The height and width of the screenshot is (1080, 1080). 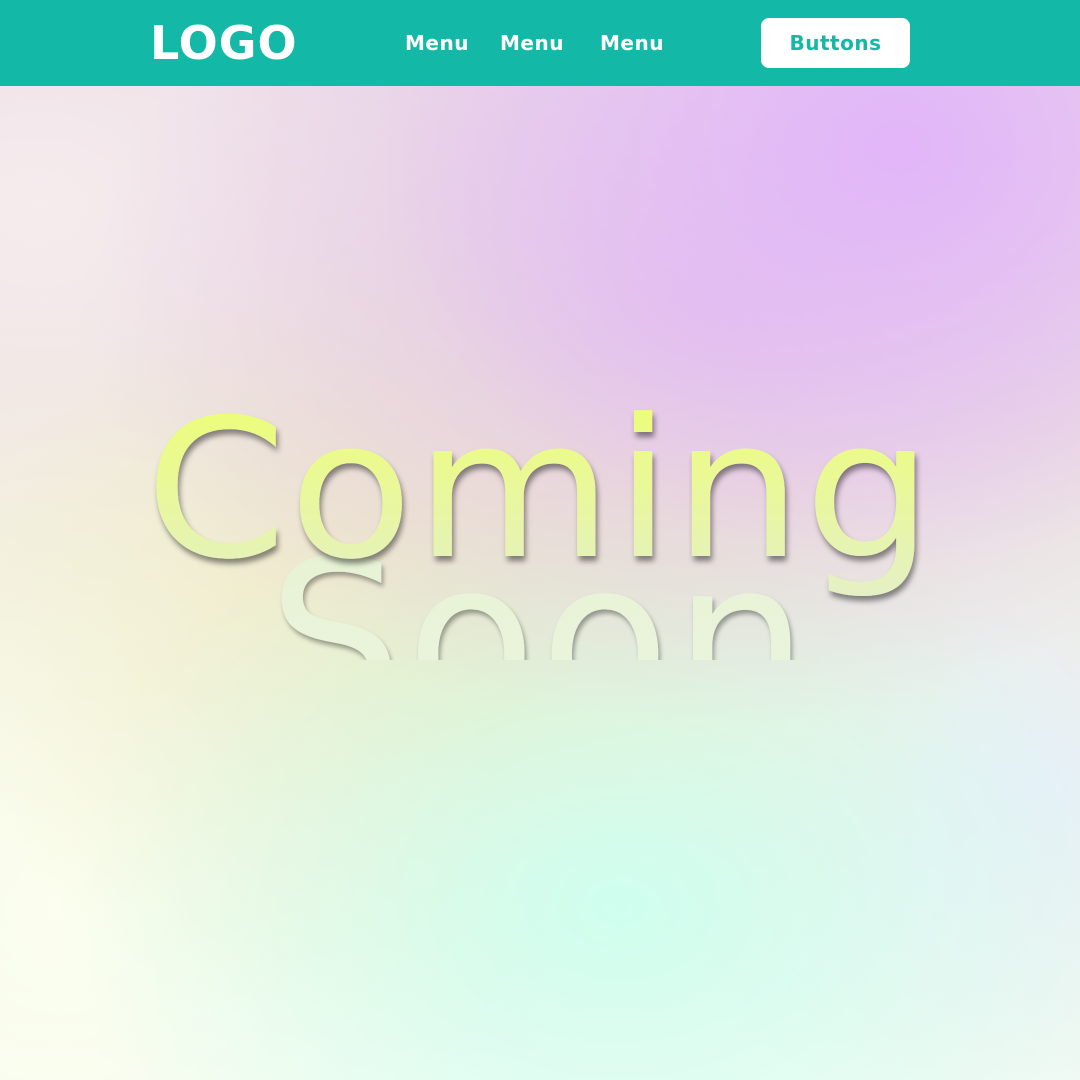 I want to click on nav-menu-item-3: Menu, so click(x=632, y=43).